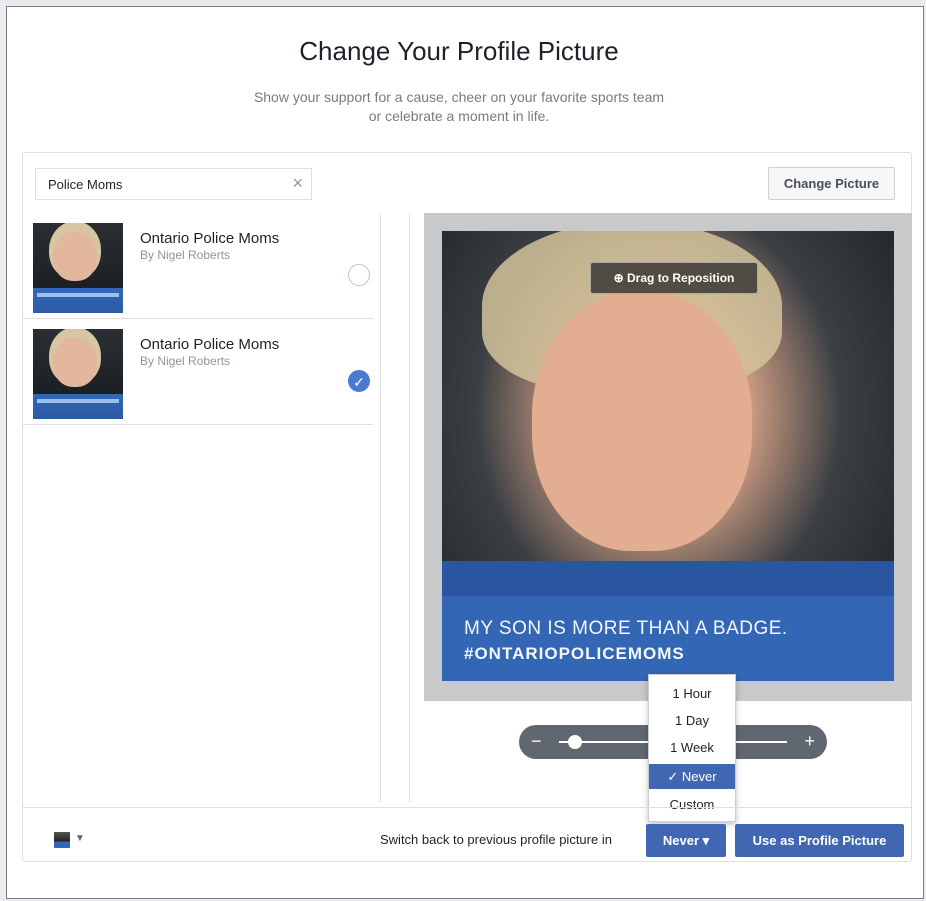 The width and height of the screenshot is (926, 901). Describe the element at coordinates (198, 266) in the screenshot. I see `list-item: Ontario Police Moms By Nigel Roberts` at that location.